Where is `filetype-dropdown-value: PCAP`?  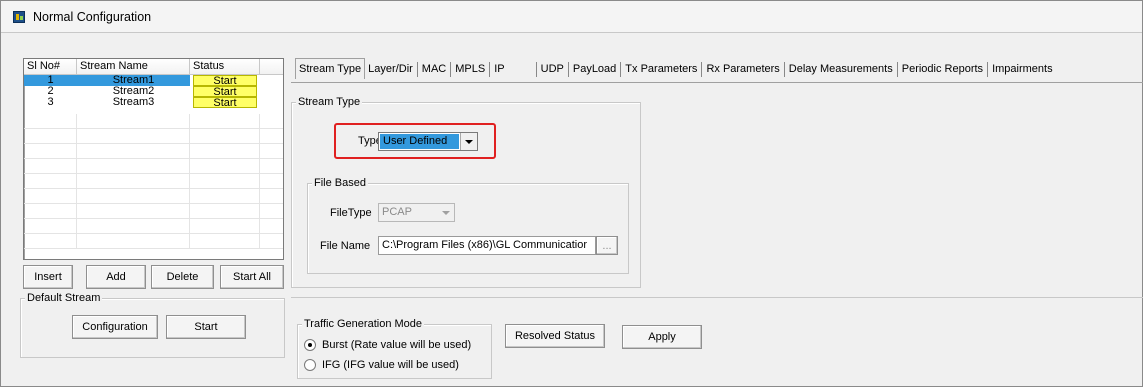 filetype-dropdown-value: PCAP is located at coordinates (397, 212).